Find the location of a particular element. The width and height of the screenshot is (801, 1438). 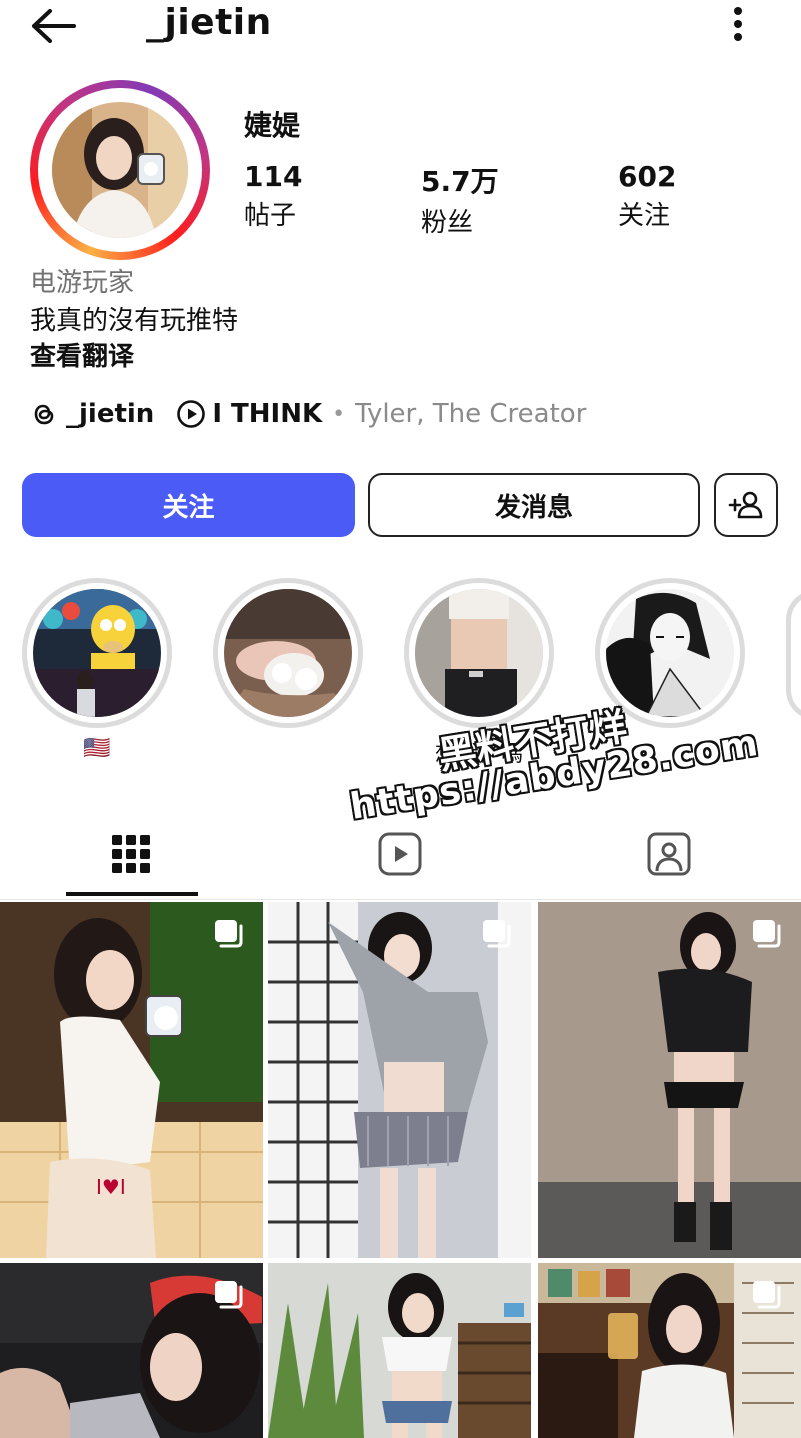

story-ring is located at coordinates (120, 170).